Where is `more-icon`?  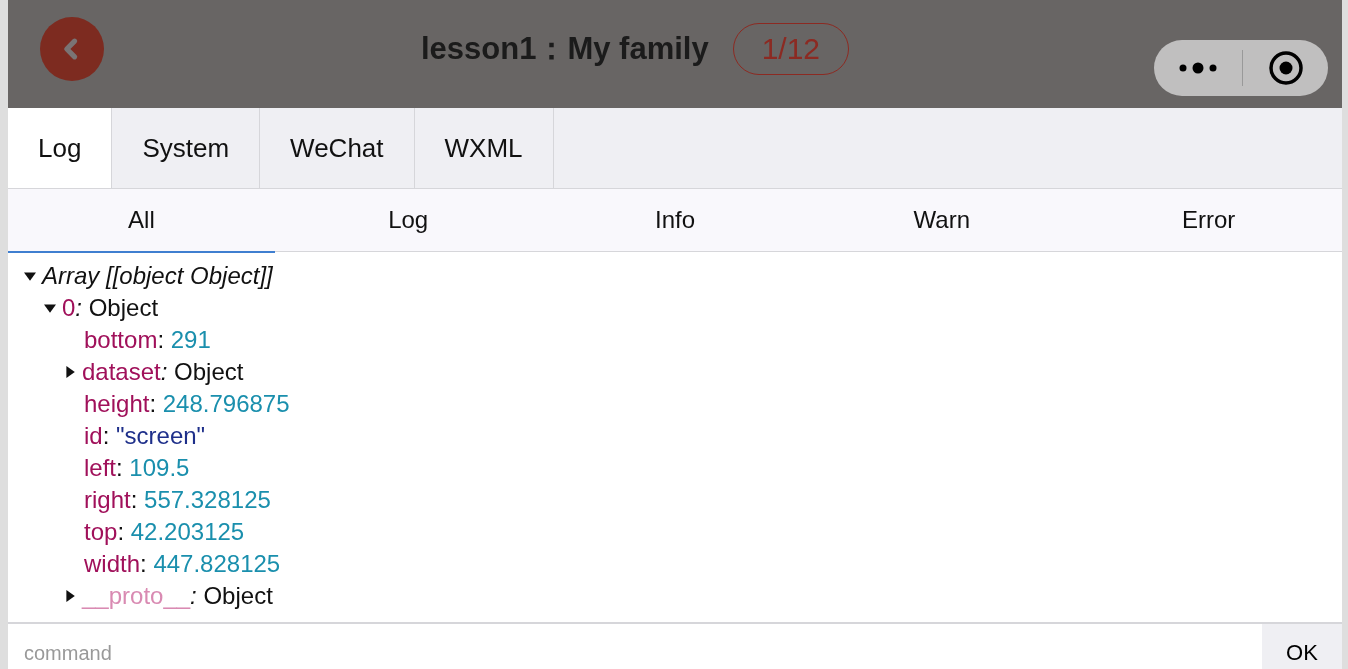
more-icon is located at coordinates (1198, 68).